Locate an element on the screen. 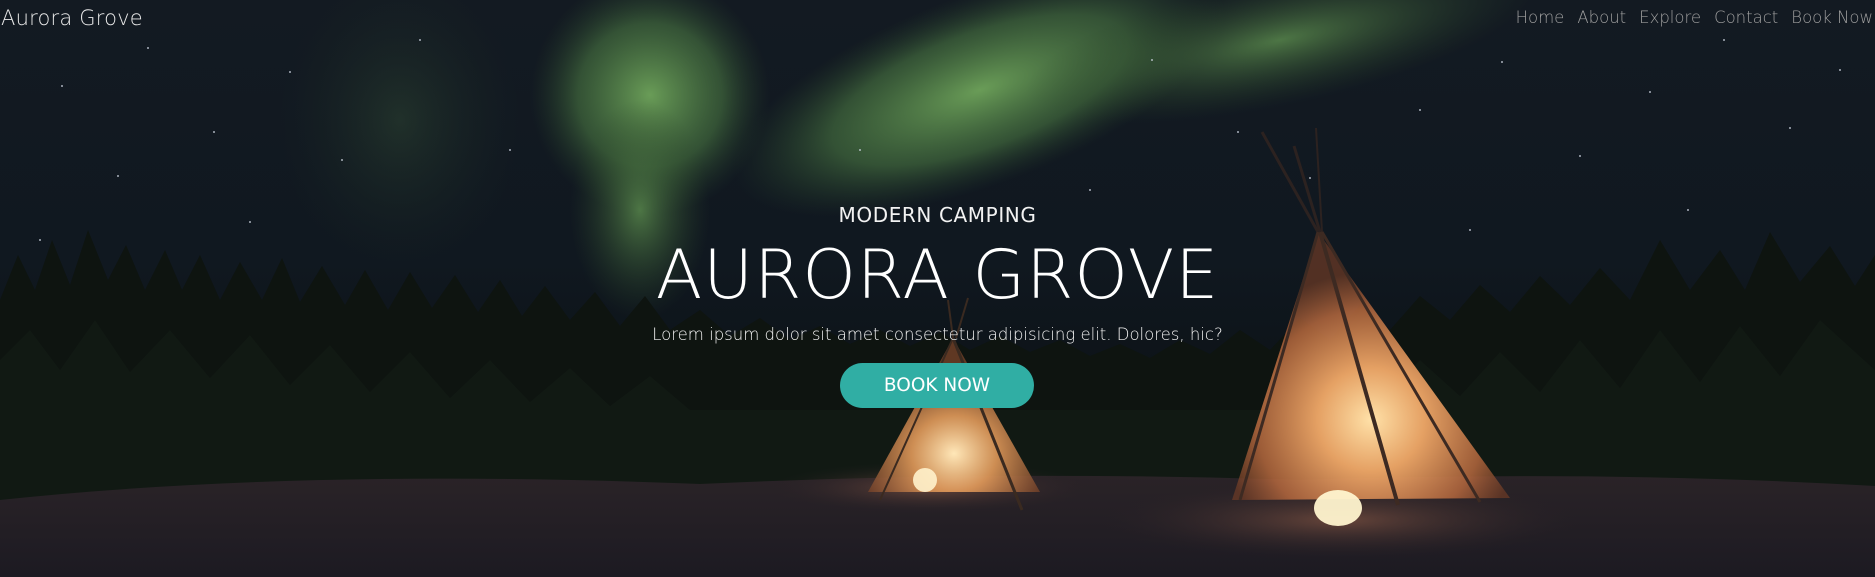 The height and width of the screenshot is (577, 1875). nav-links: Home About Explore Contact Book Now is located at coordinates (1694, 17).